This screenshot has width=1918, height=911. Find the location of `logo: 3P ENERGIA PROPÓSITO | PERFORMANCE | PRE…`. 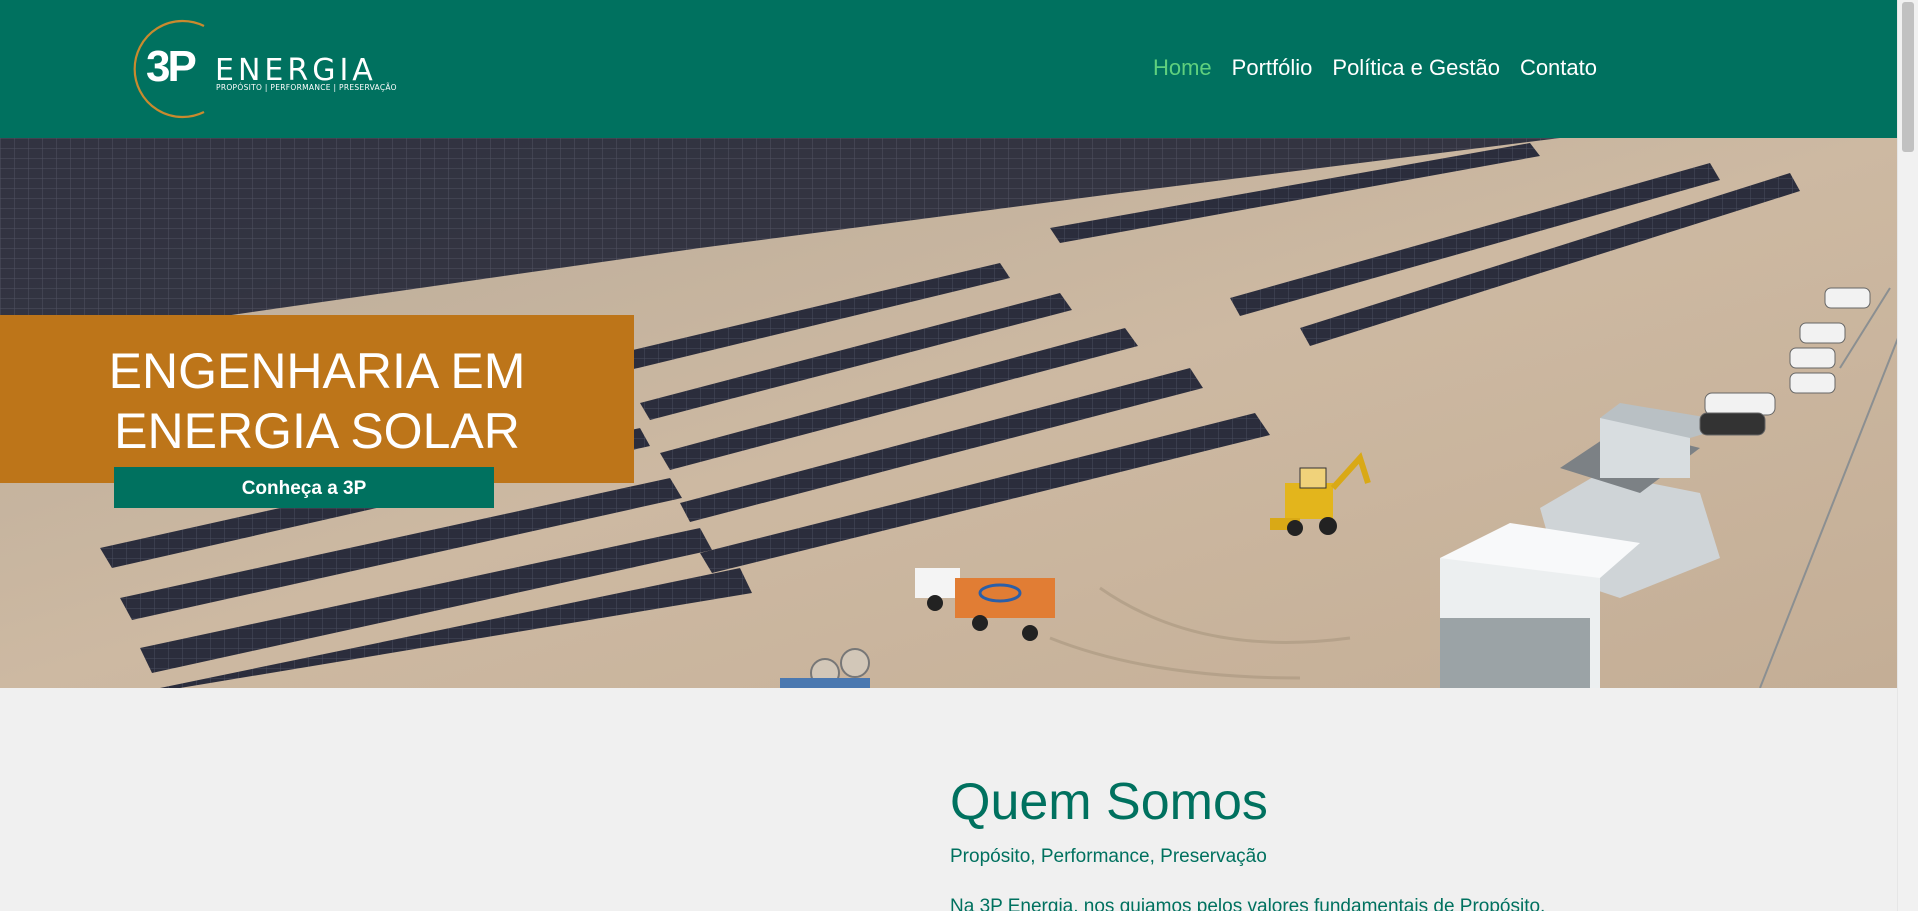

logo: 3P ENERGIA PROPÓSITO | PERFORMANCE | PRE… is located at coordinates (259, 69).